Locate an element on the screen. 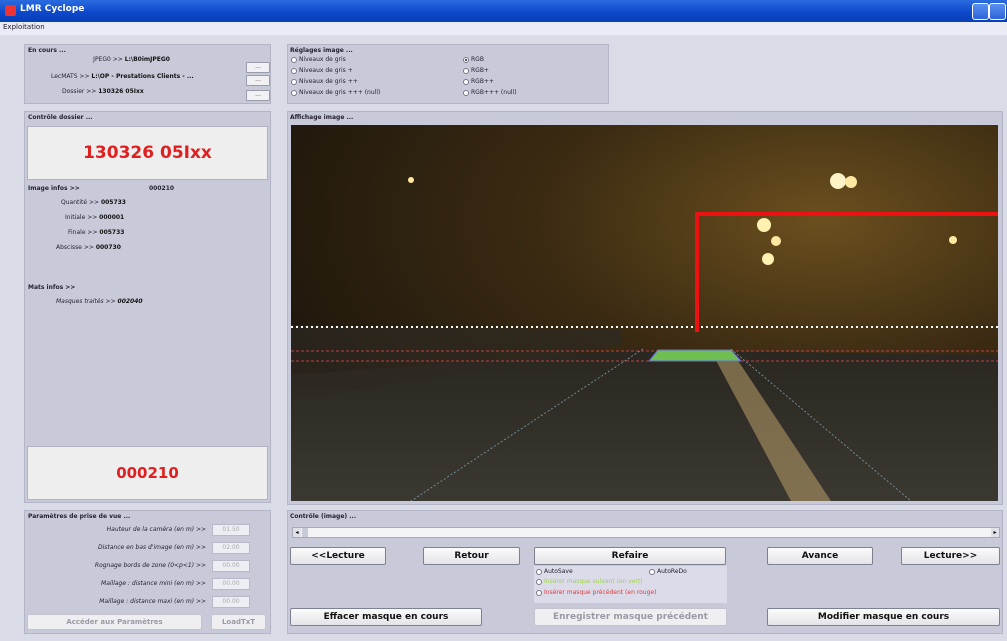 This screenshot has width=1007, height=641. acceder-parametres-button: Accéder aux Paramètres is located at coordinates (114, 622).